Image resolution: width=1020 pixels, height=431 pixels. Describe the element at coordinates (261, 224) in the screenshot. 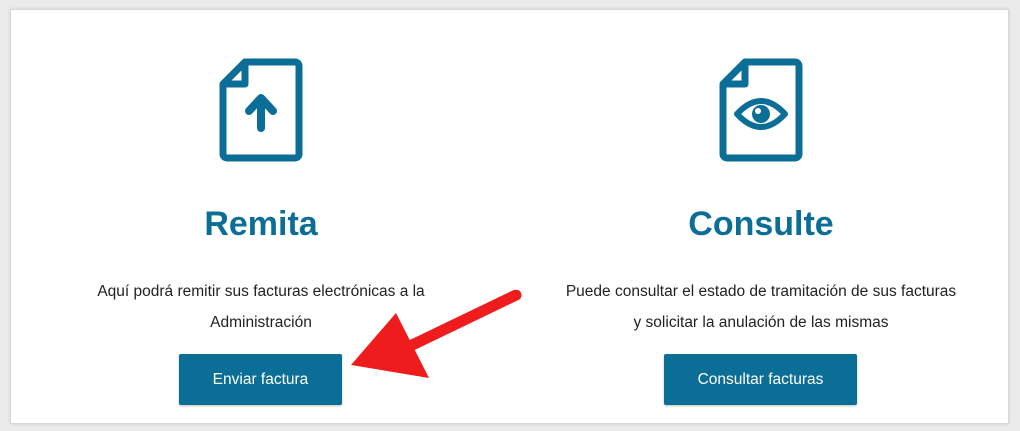

I see `section-title: Remita` at that location.